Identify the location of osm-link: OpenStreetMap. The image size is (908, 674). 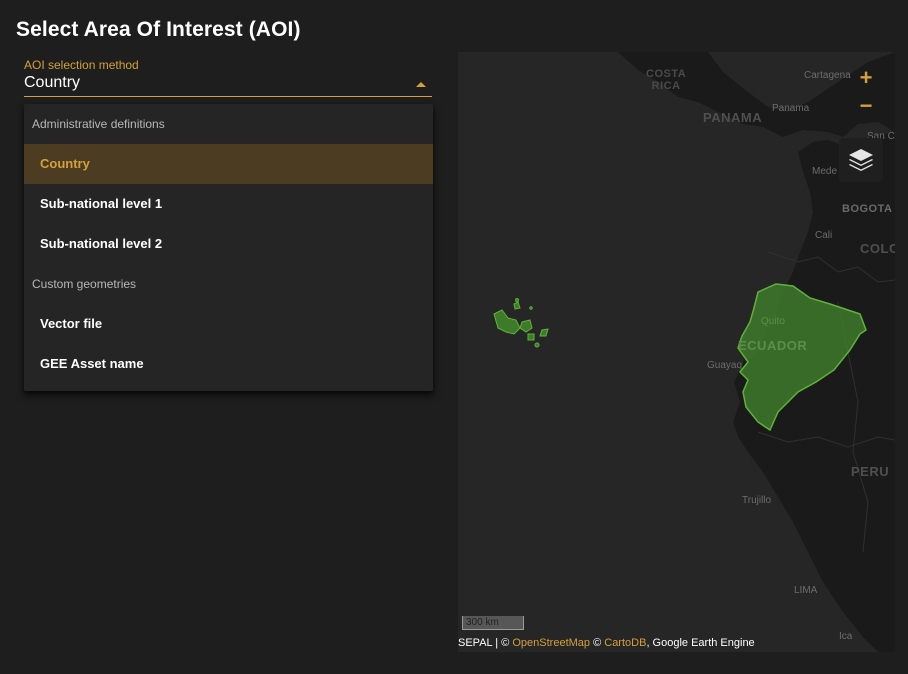
(551, 643).